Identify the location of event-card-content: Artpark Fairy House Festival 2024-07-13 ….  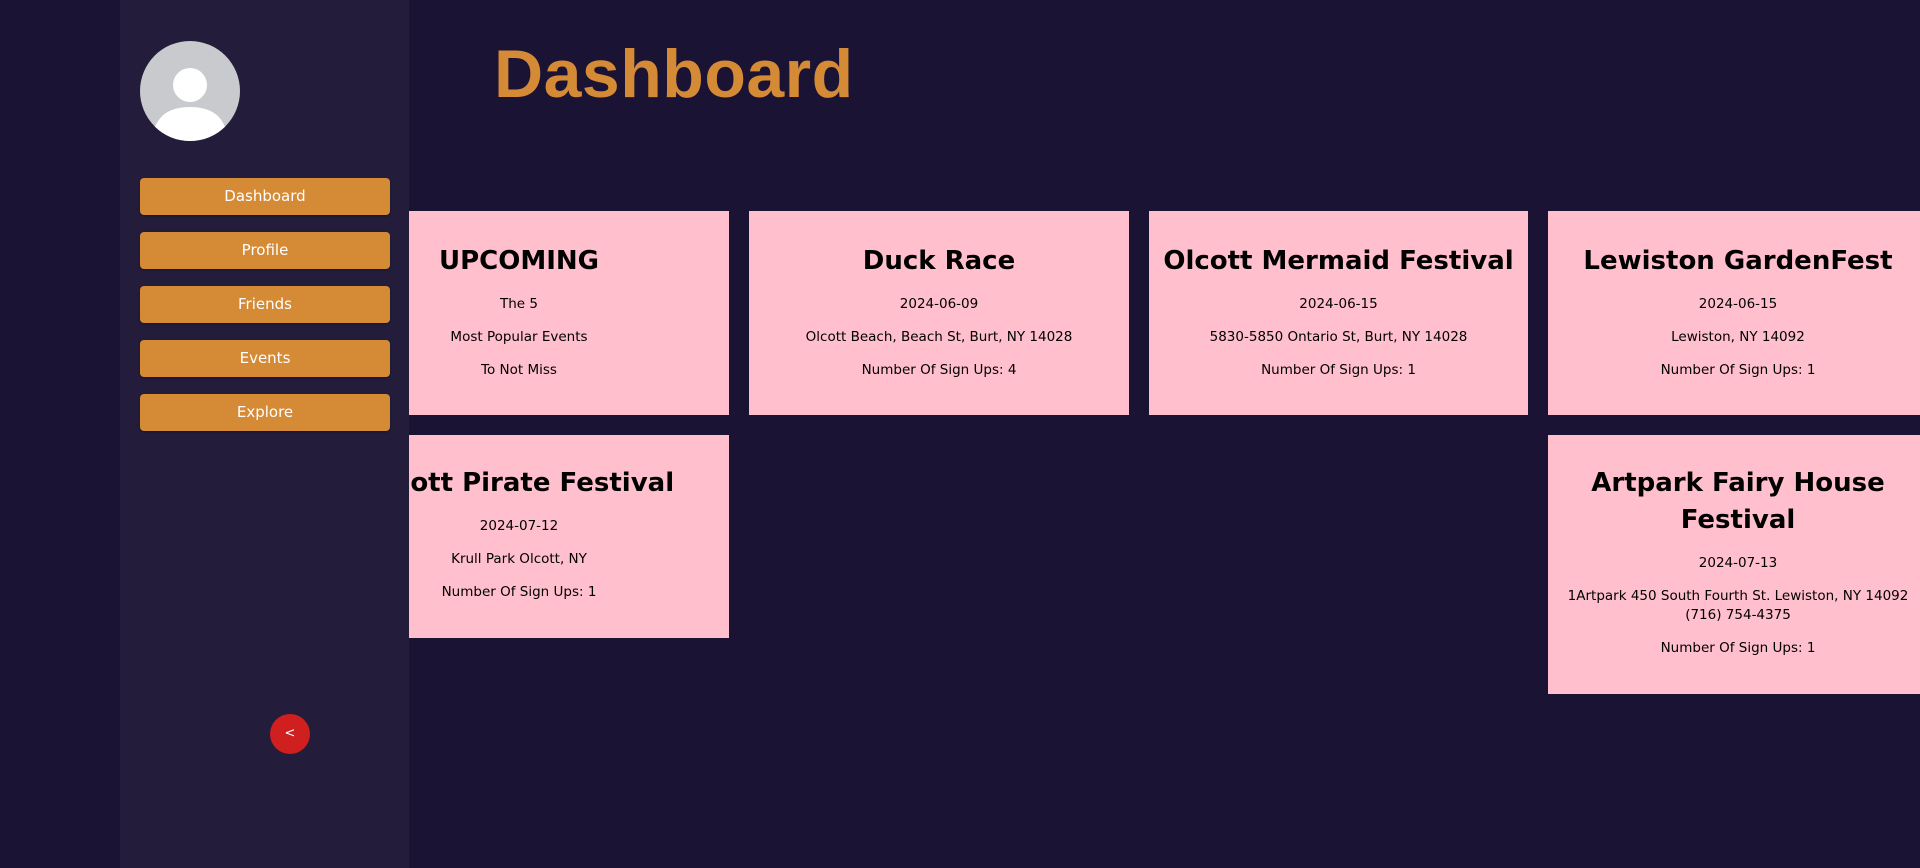
(1734, 546).